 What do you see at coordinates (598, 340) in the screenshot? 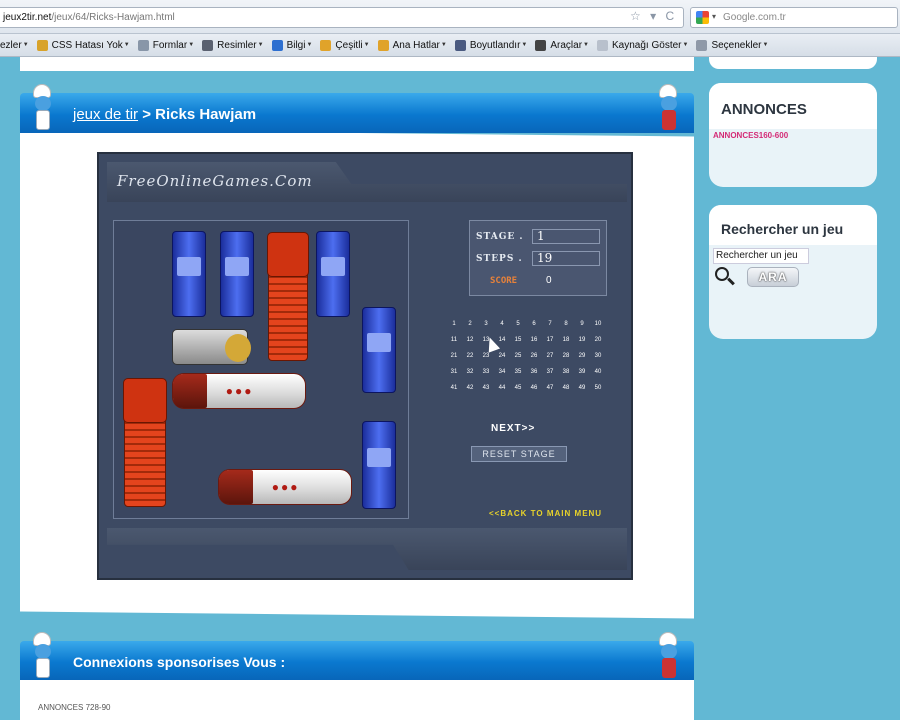
I see `level-button: 20` at bounding box center [598, 340].